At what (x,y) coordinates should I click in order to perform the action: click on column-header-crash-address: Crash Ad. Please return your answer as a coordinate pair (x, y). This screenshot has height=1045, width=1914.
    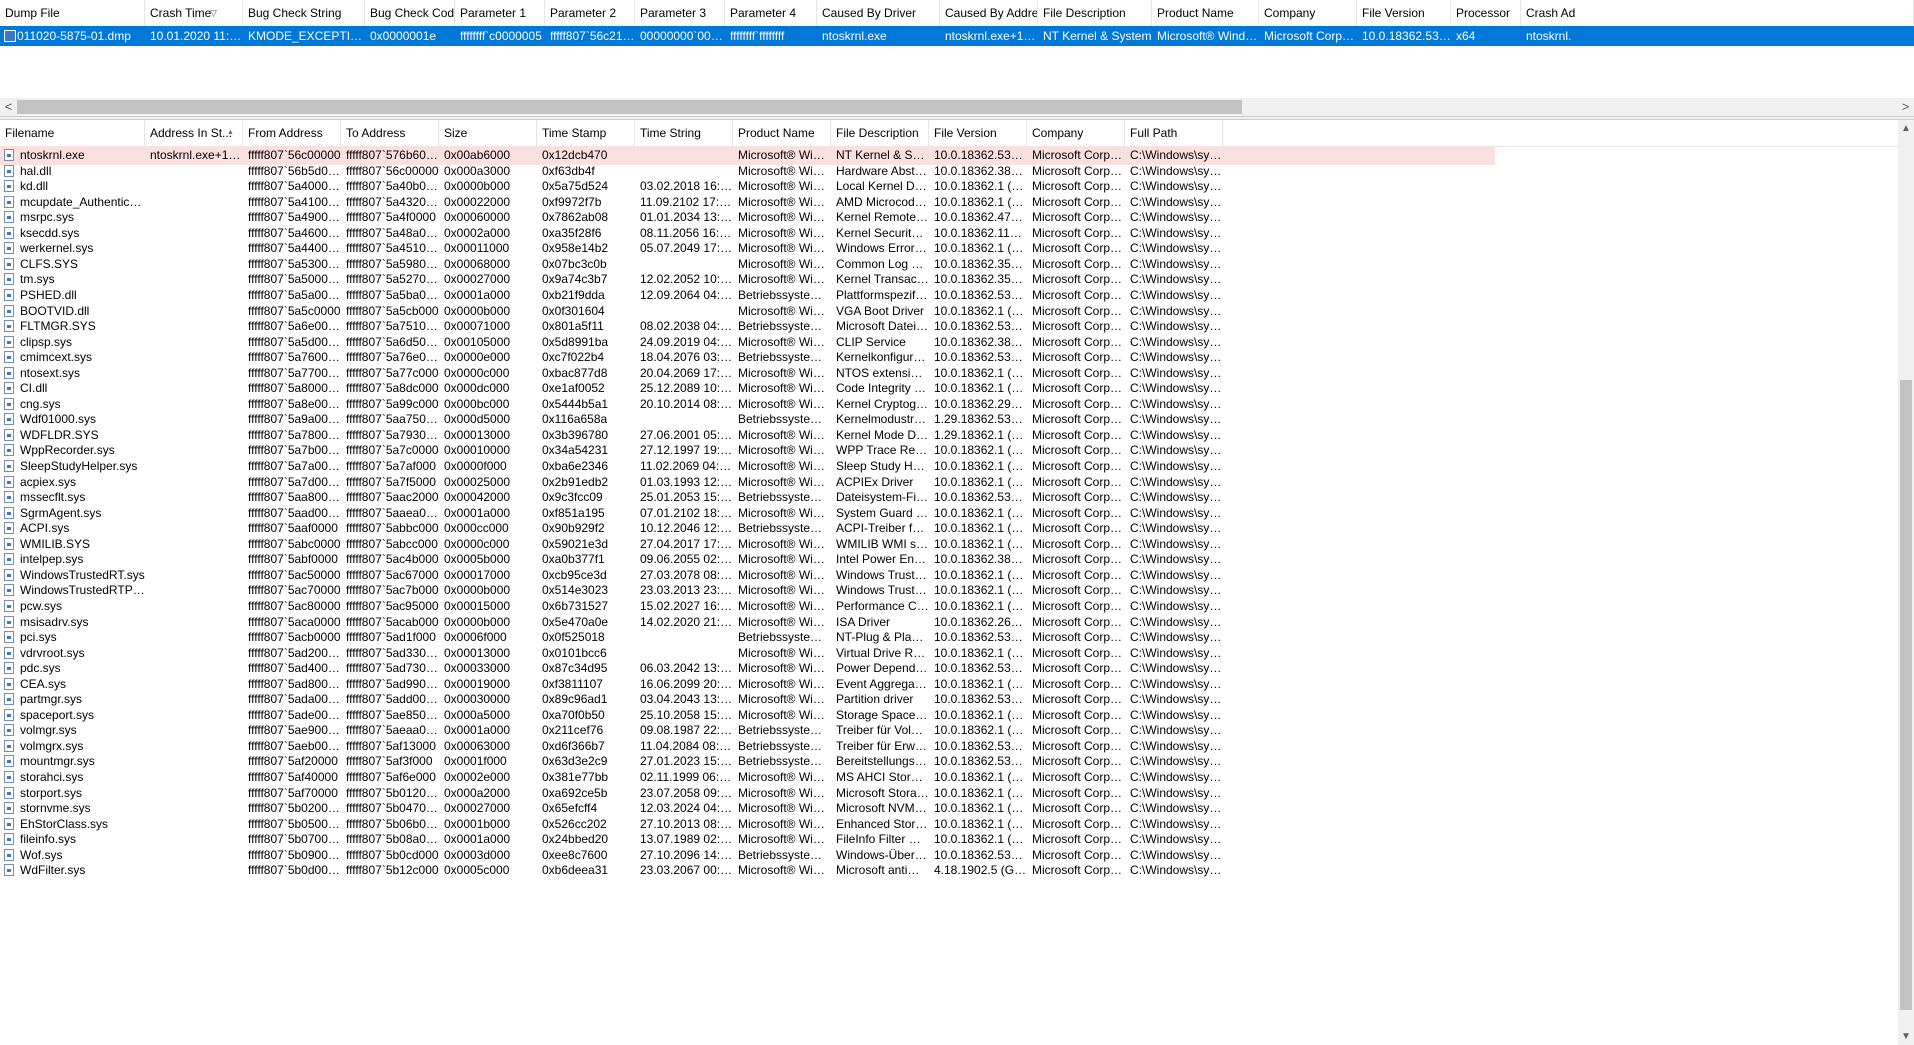
    Looking at the image, I should click on (1717, 13).